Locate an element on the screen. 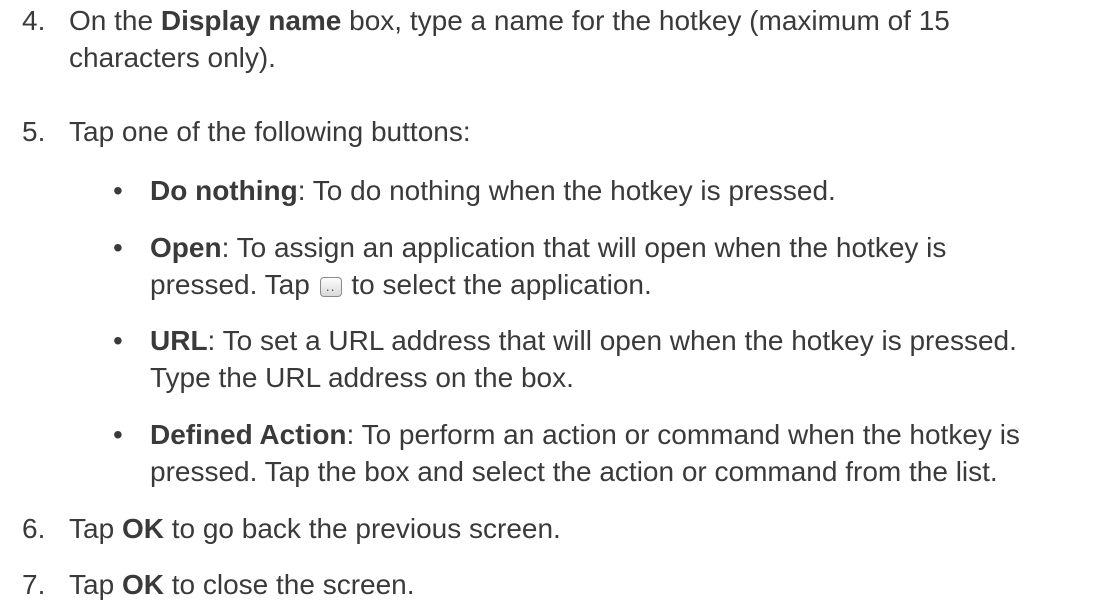 The width and height of the screenshot is (1120, 603). step-number: 5. is located at coordinates (34, 131).